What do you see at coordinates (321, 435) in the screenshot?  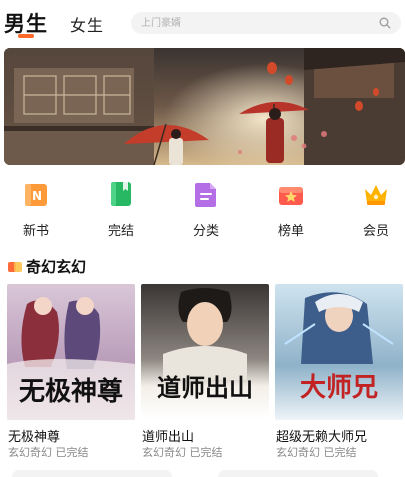 I see `book-title: 超级无赖大师兄` at bounding box center [321, 435].